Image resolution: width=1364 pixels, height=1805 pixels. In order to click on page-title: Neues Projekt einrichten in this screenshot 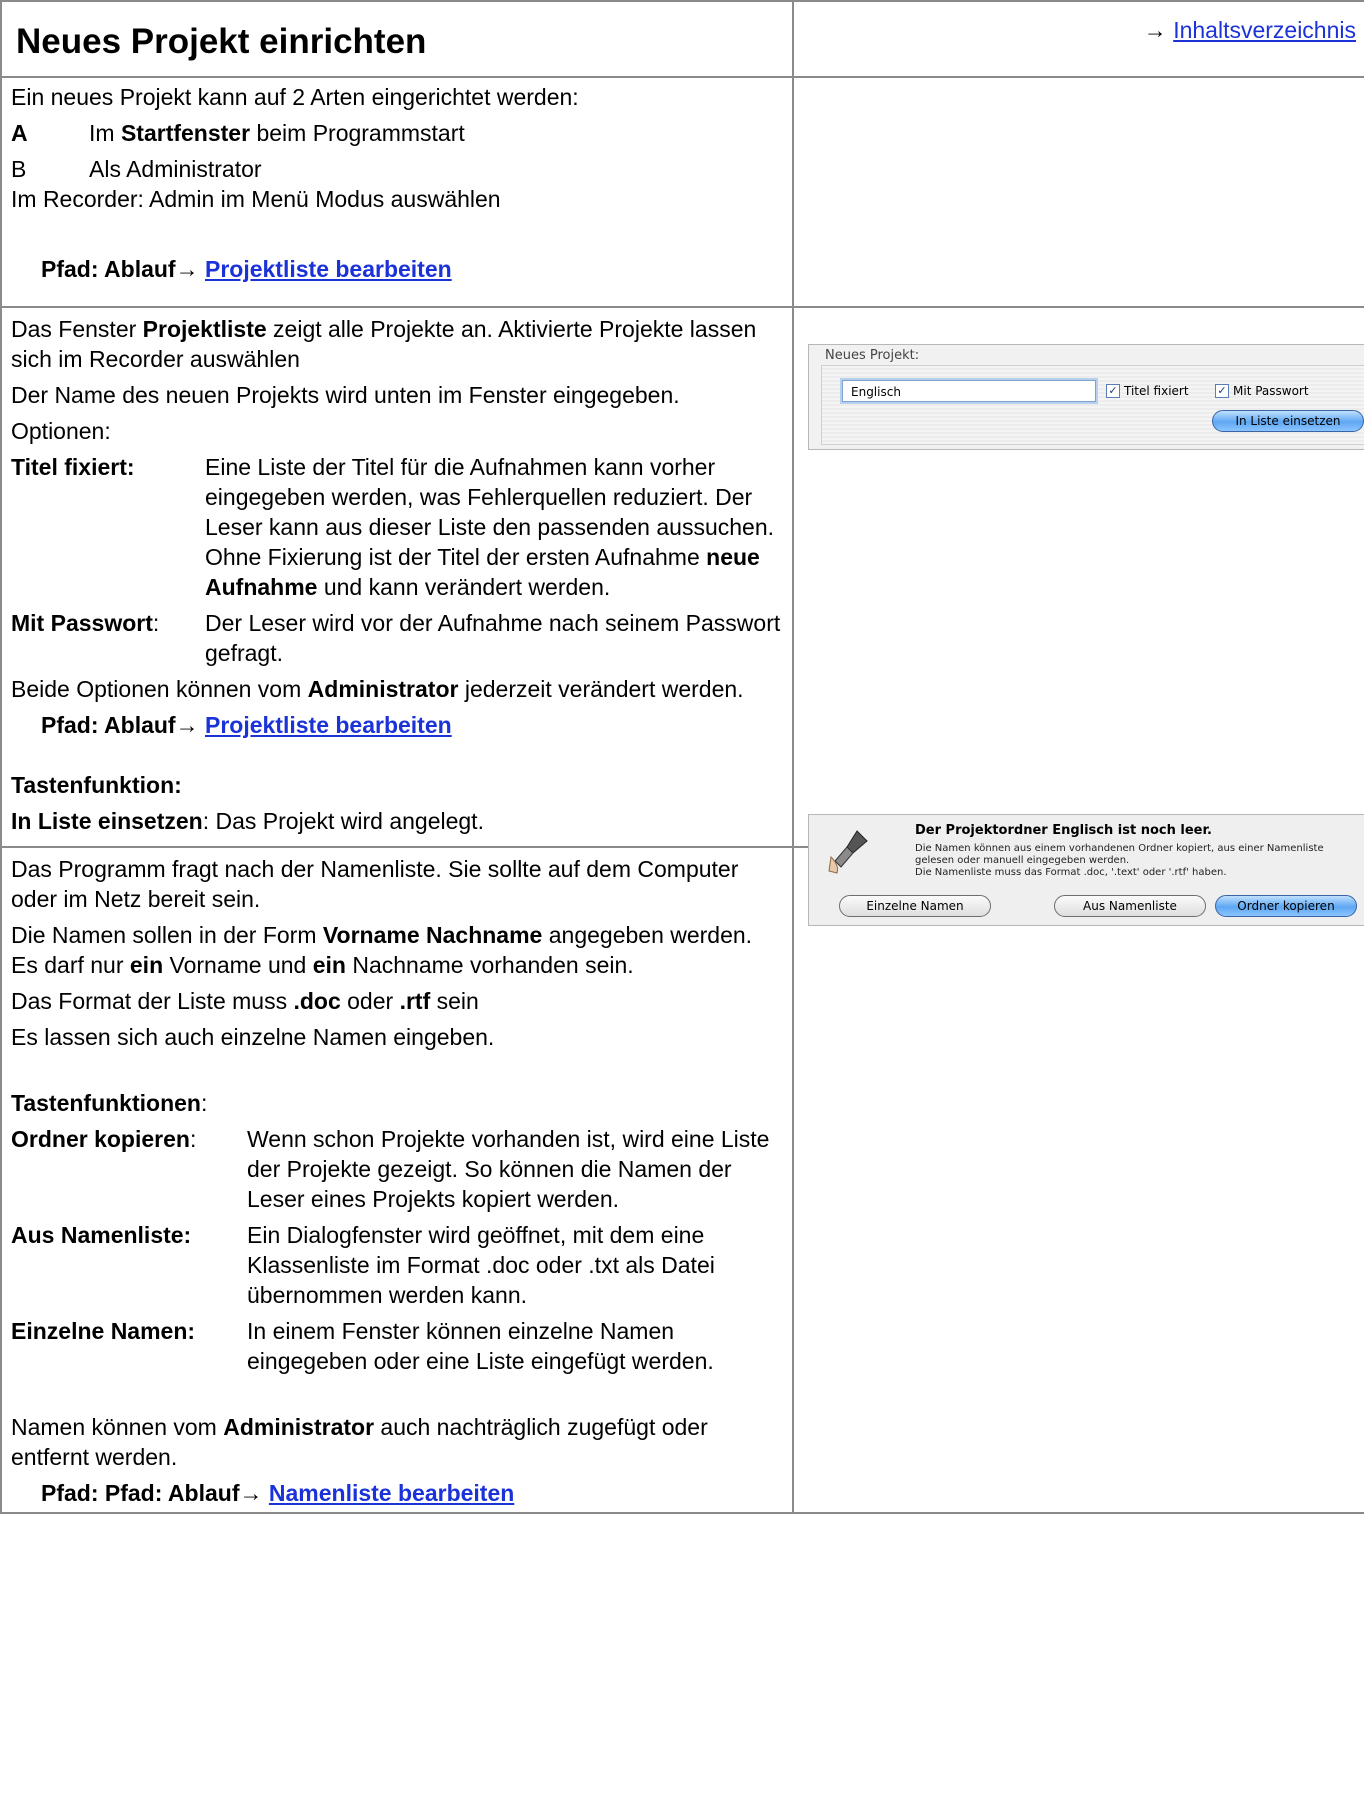, I will do `click(221, 41)`.